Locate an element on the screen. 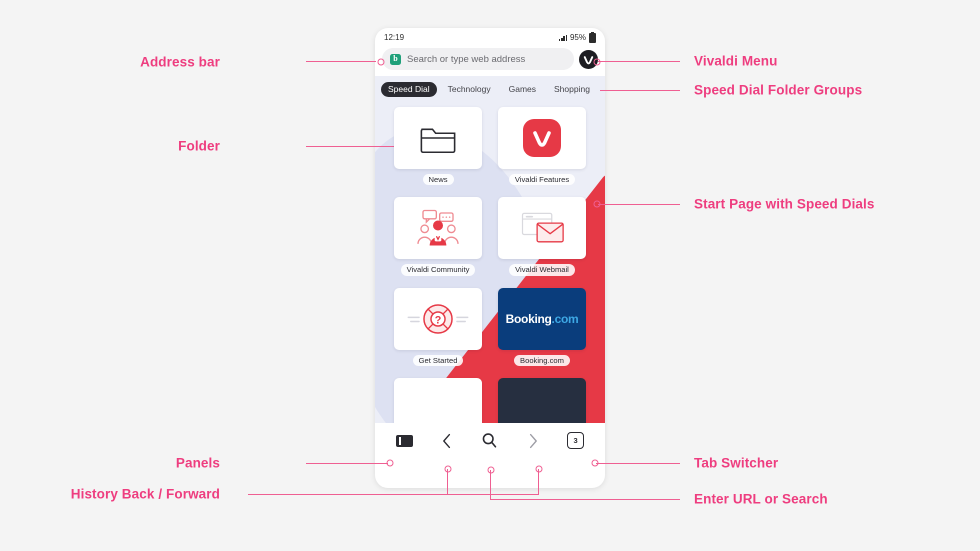 The width and height of the screenshot is (980, 551). speed-dial-item: Vivaldi Features is located at coordinates (542, 146).